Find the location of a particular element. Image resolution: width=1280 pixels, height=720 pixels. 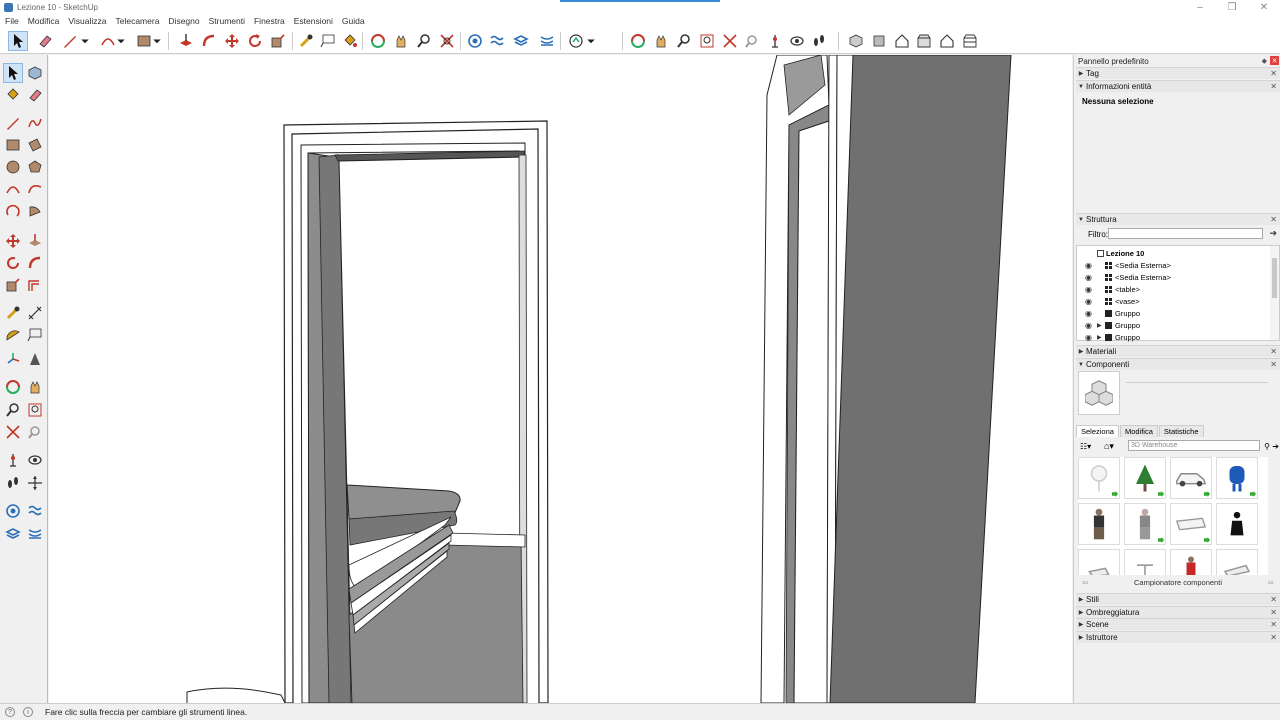

filter-input is located at coordinates (1185, 233).